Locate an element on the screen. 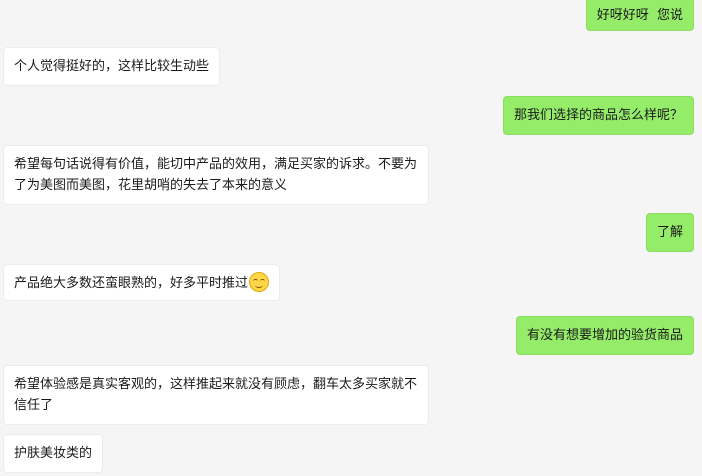 Image resolution: width=702 pixels, height=476 pixels. message-bubble-received: 护肤美妆类的 is located at coordinates (53, 453).